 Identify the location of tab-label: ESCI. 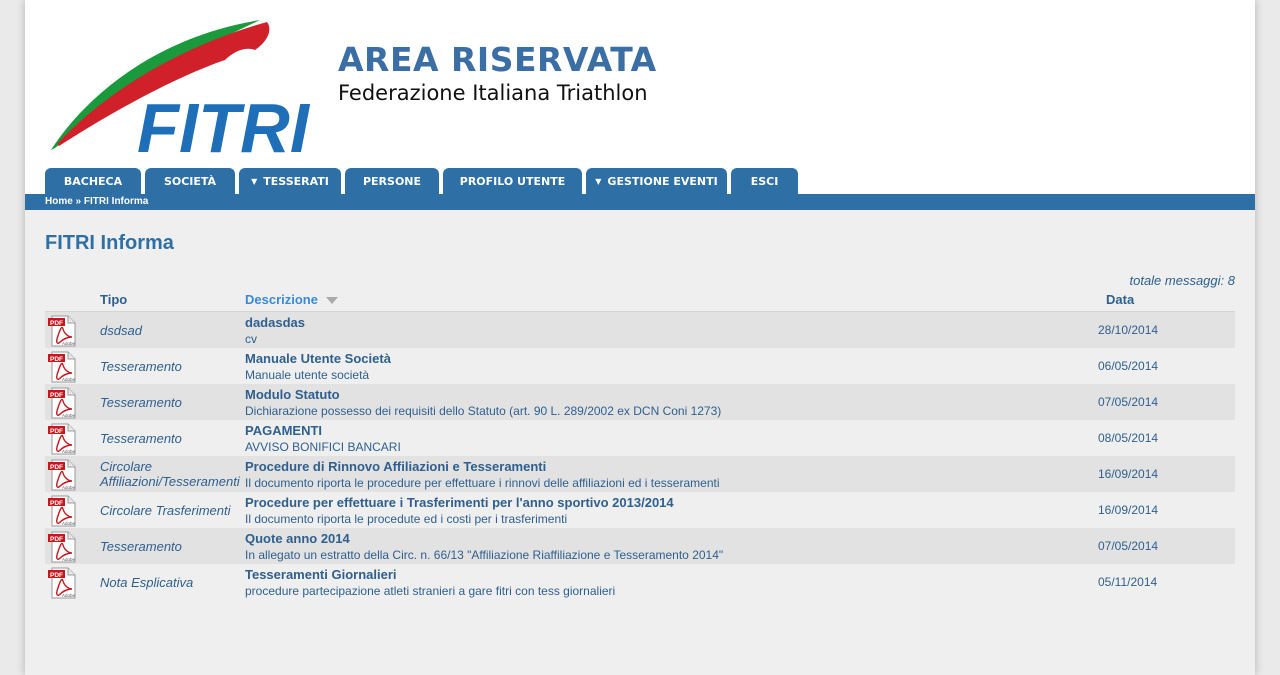
(764, 181).